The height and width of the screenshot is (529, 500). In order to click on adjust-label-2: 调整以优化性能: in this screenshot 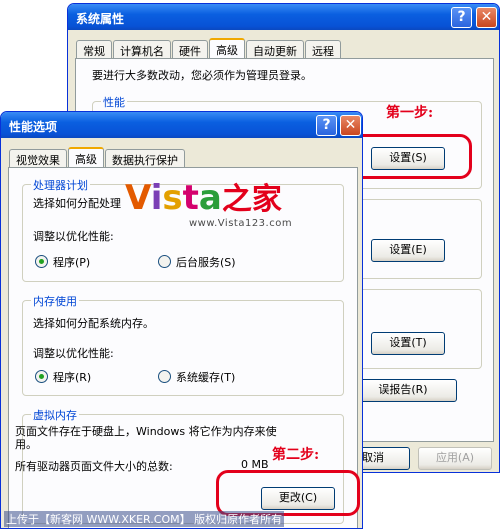, I will do `click(73, 353)`.